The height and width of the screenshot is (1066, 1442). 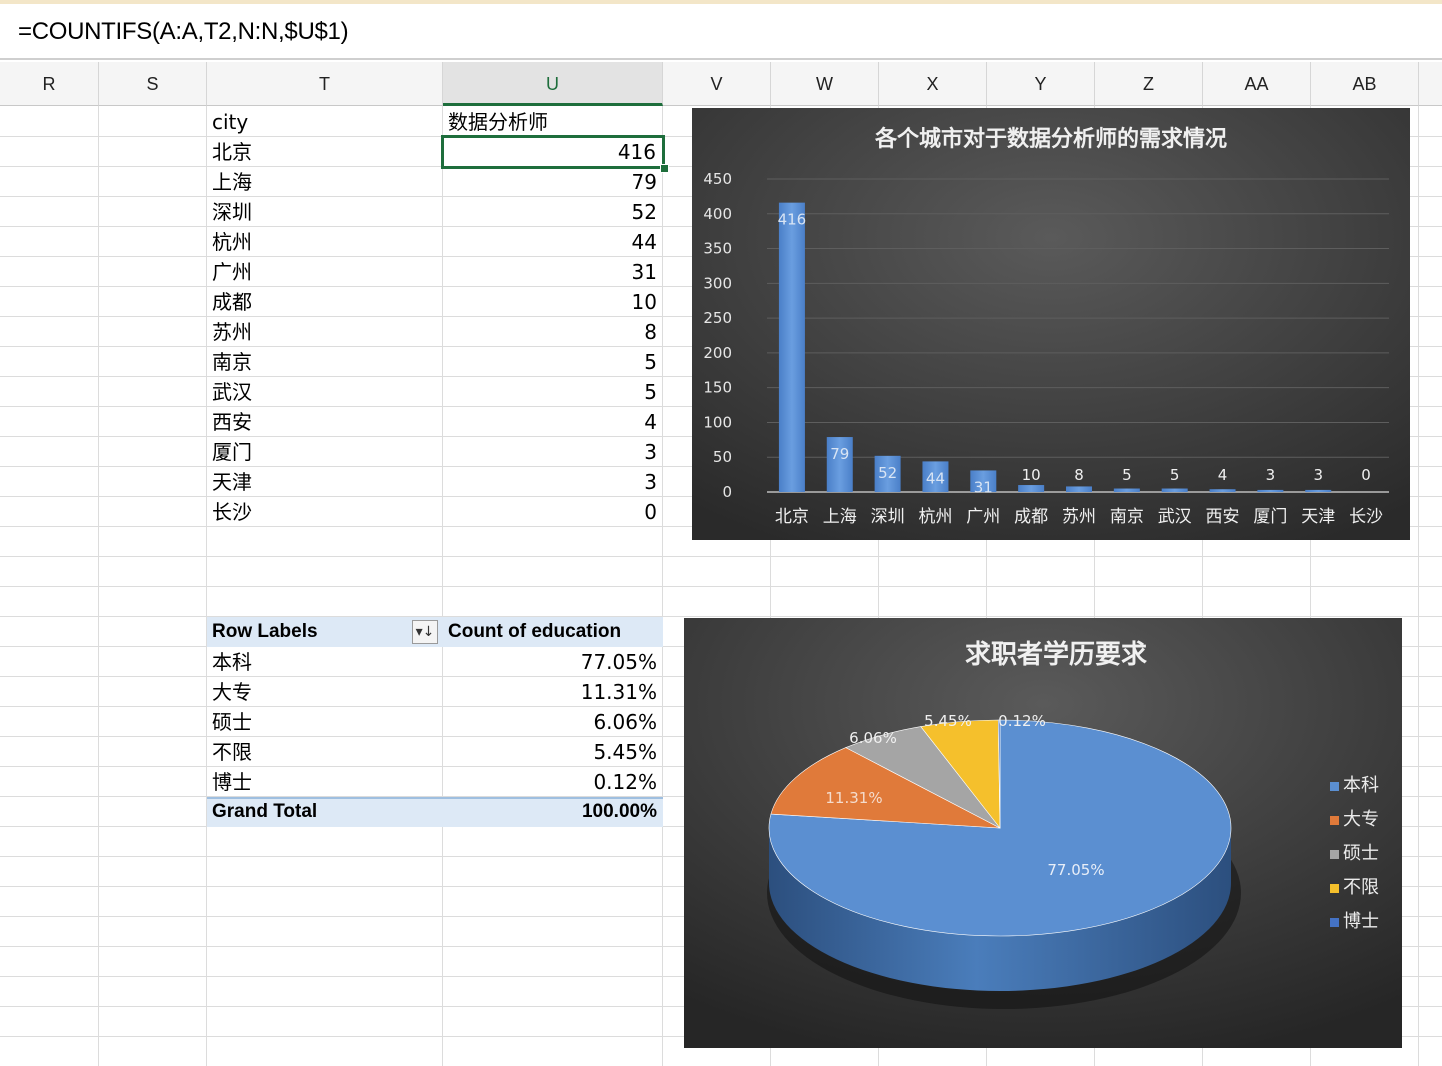 I want to click on city-count-cell: 4, so click(x=553, y=422).